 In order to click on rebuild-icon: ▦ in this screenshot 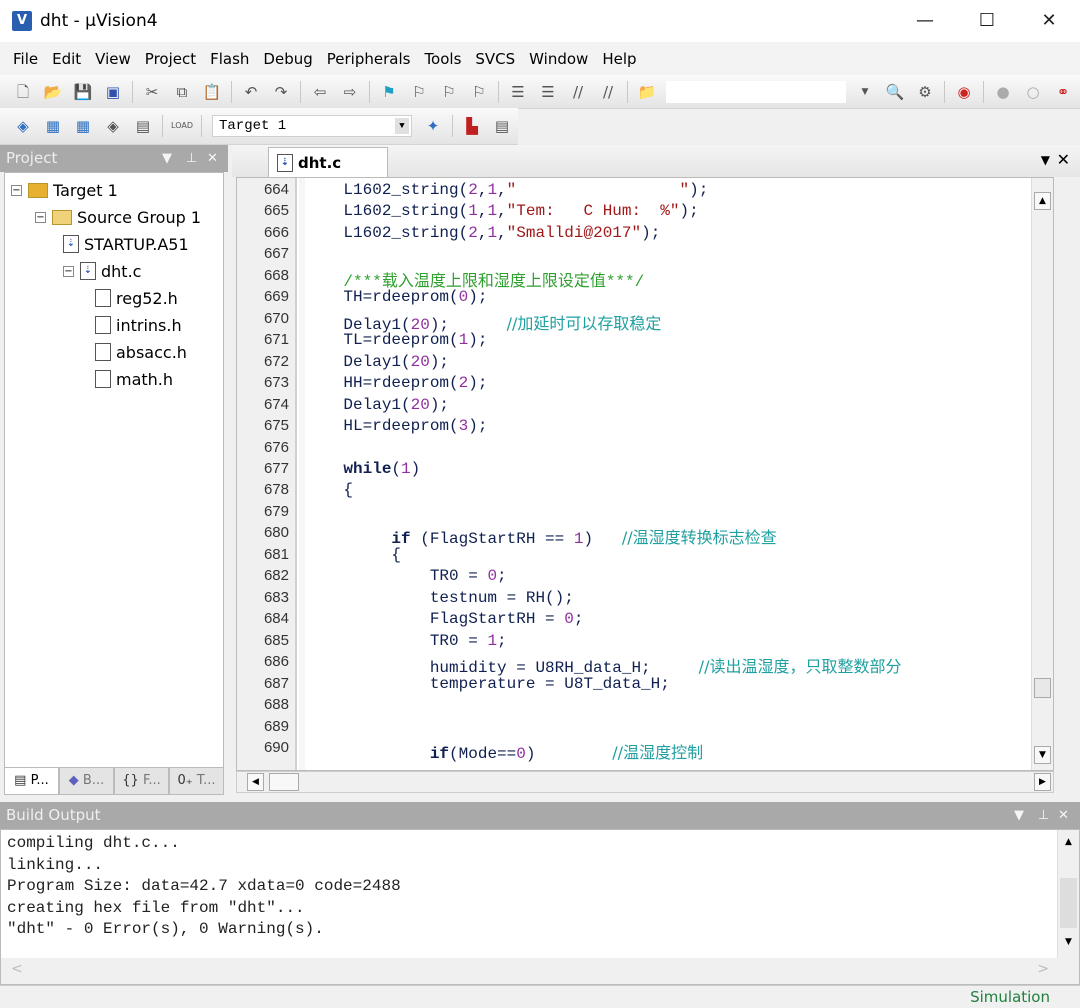, I will do `click(83, 126)`.